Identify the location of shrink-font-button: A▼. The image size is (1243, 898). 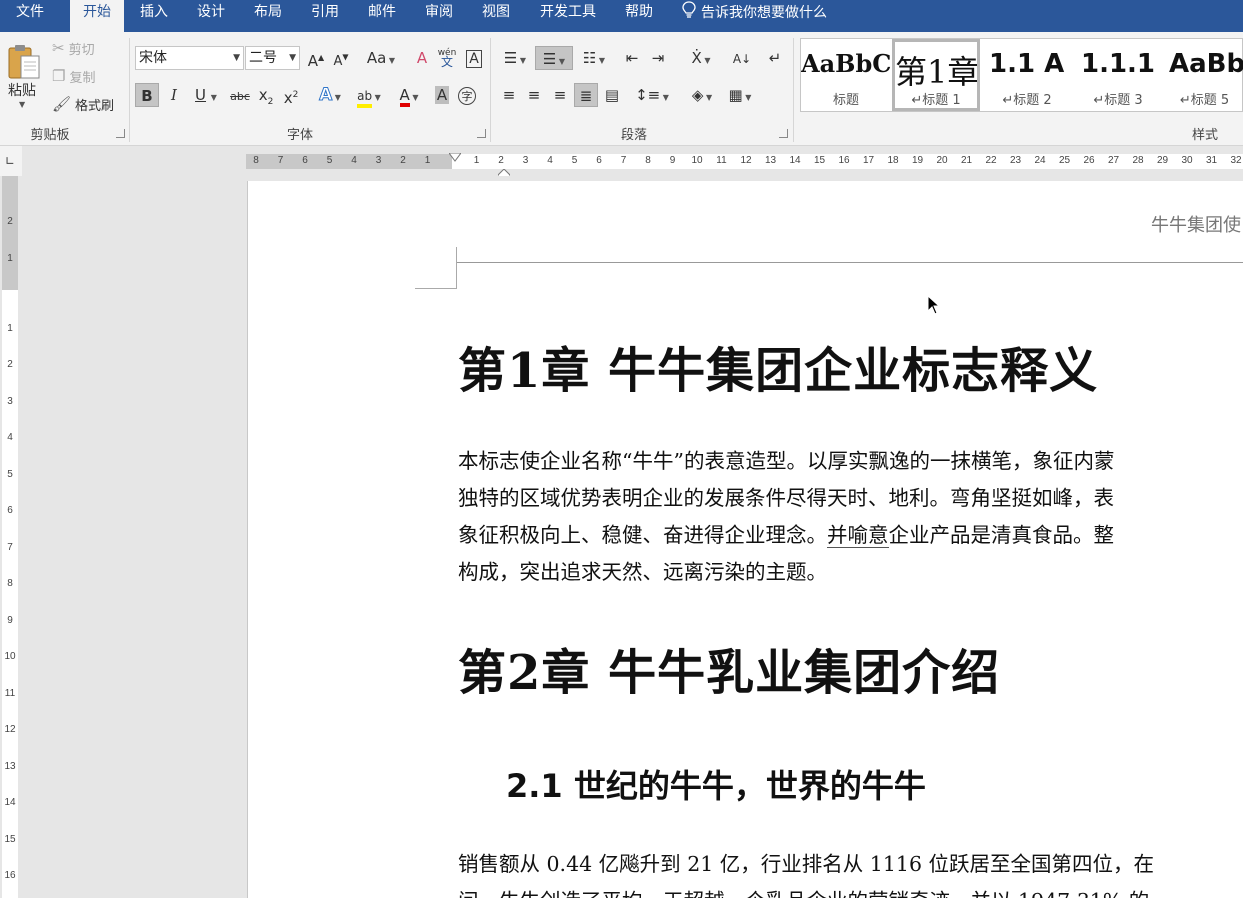
(341, 58).